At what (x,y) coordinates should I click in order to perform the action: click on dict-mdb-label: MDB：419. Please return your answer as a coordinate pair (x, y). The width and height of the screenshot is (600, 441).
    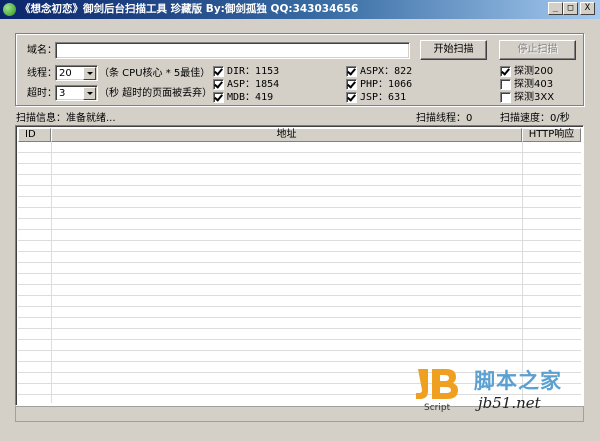
    Looking at the image, I should click on (250, 97).